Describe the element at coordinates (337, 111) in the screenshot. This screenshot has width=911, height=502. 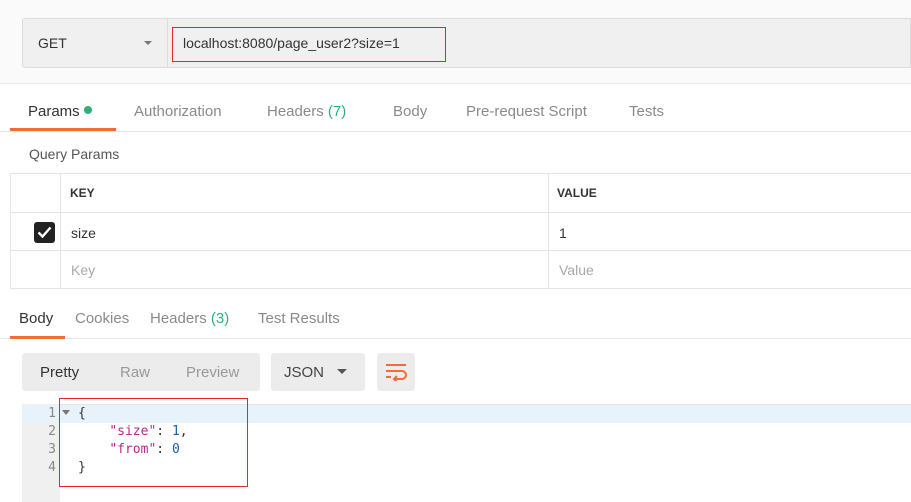
I see `tab-headers-count: (7)` at that location.